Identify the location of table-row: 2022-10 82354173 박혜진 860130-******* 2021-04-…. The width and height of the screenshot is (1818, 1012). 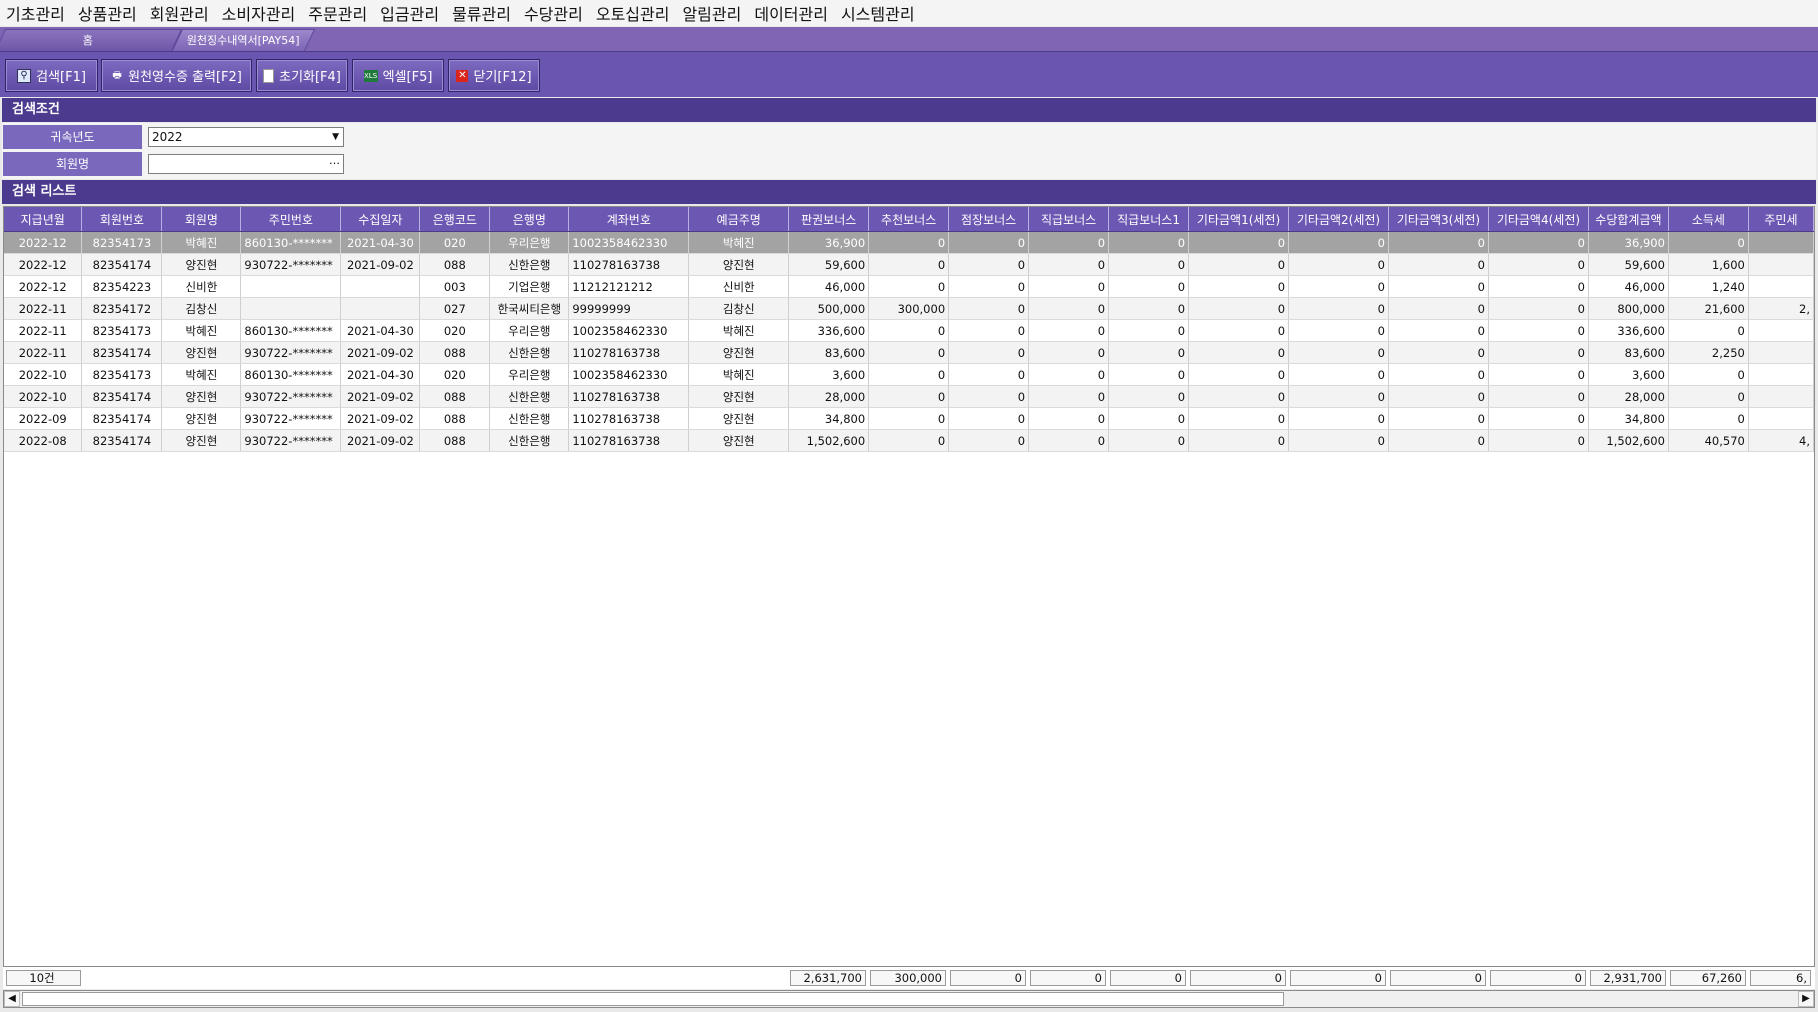
(909, 374).